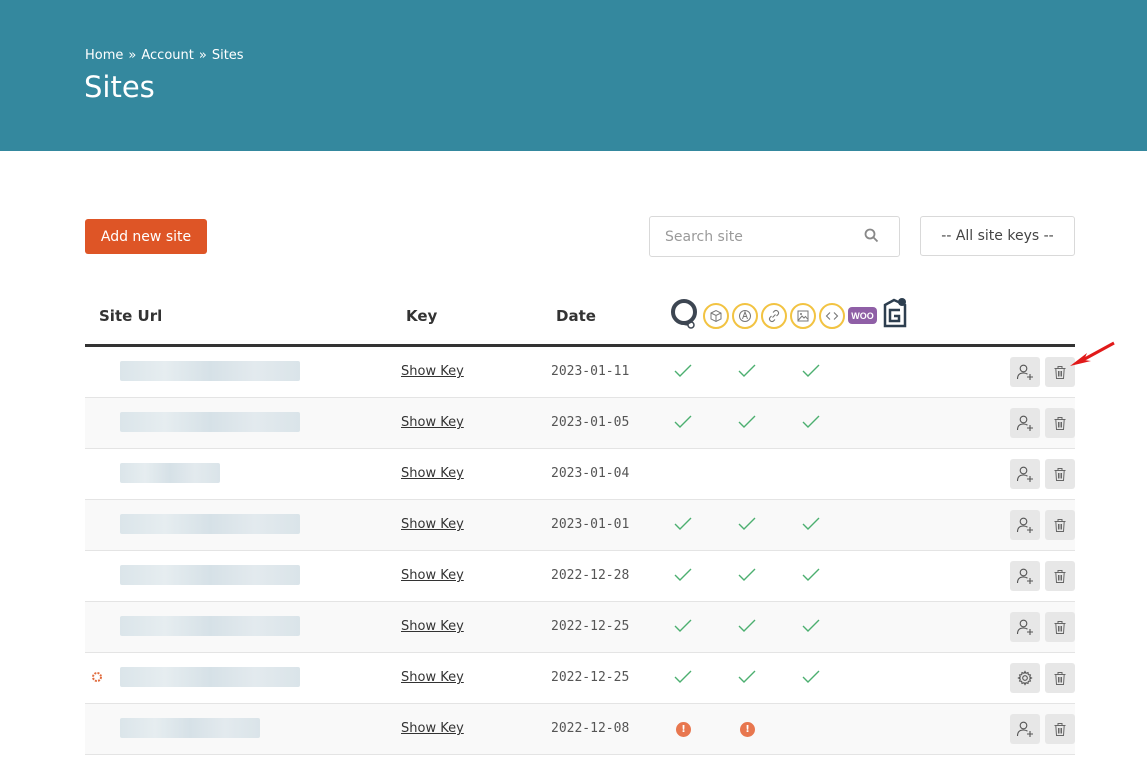  I want to click on pen-icon, so click(745, 315).